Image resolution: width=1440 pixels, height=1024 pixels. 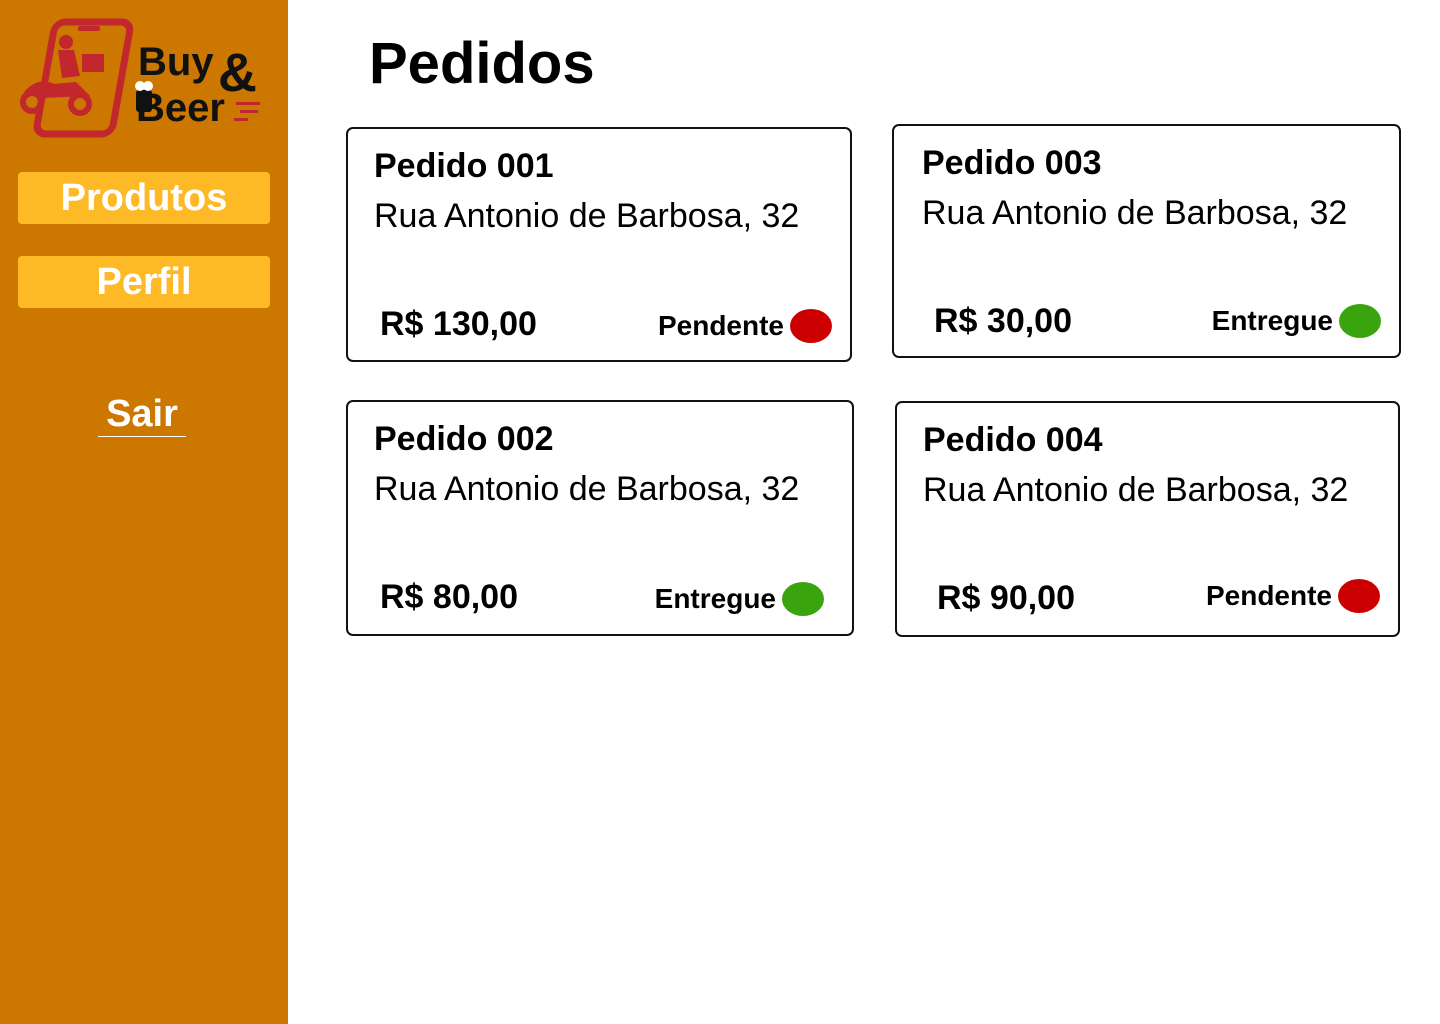 What do you see at coordinates (180, 108) in the screenshot?
I see `logo-word-beer: Beer` at bounding box center [180, 108].